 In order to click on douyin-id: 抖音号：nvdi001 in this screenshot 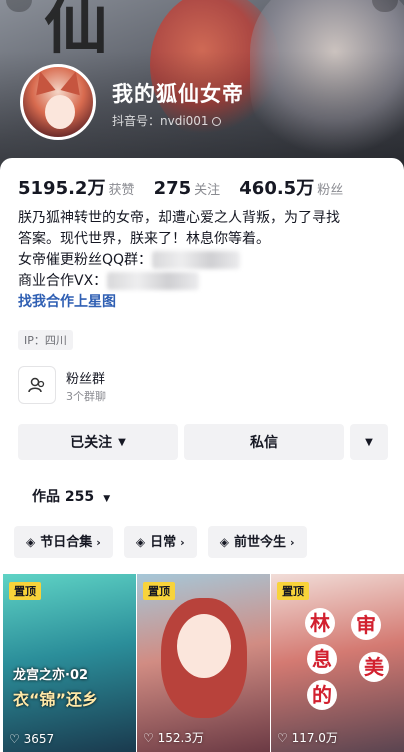, I will do `click(166, 120)`.